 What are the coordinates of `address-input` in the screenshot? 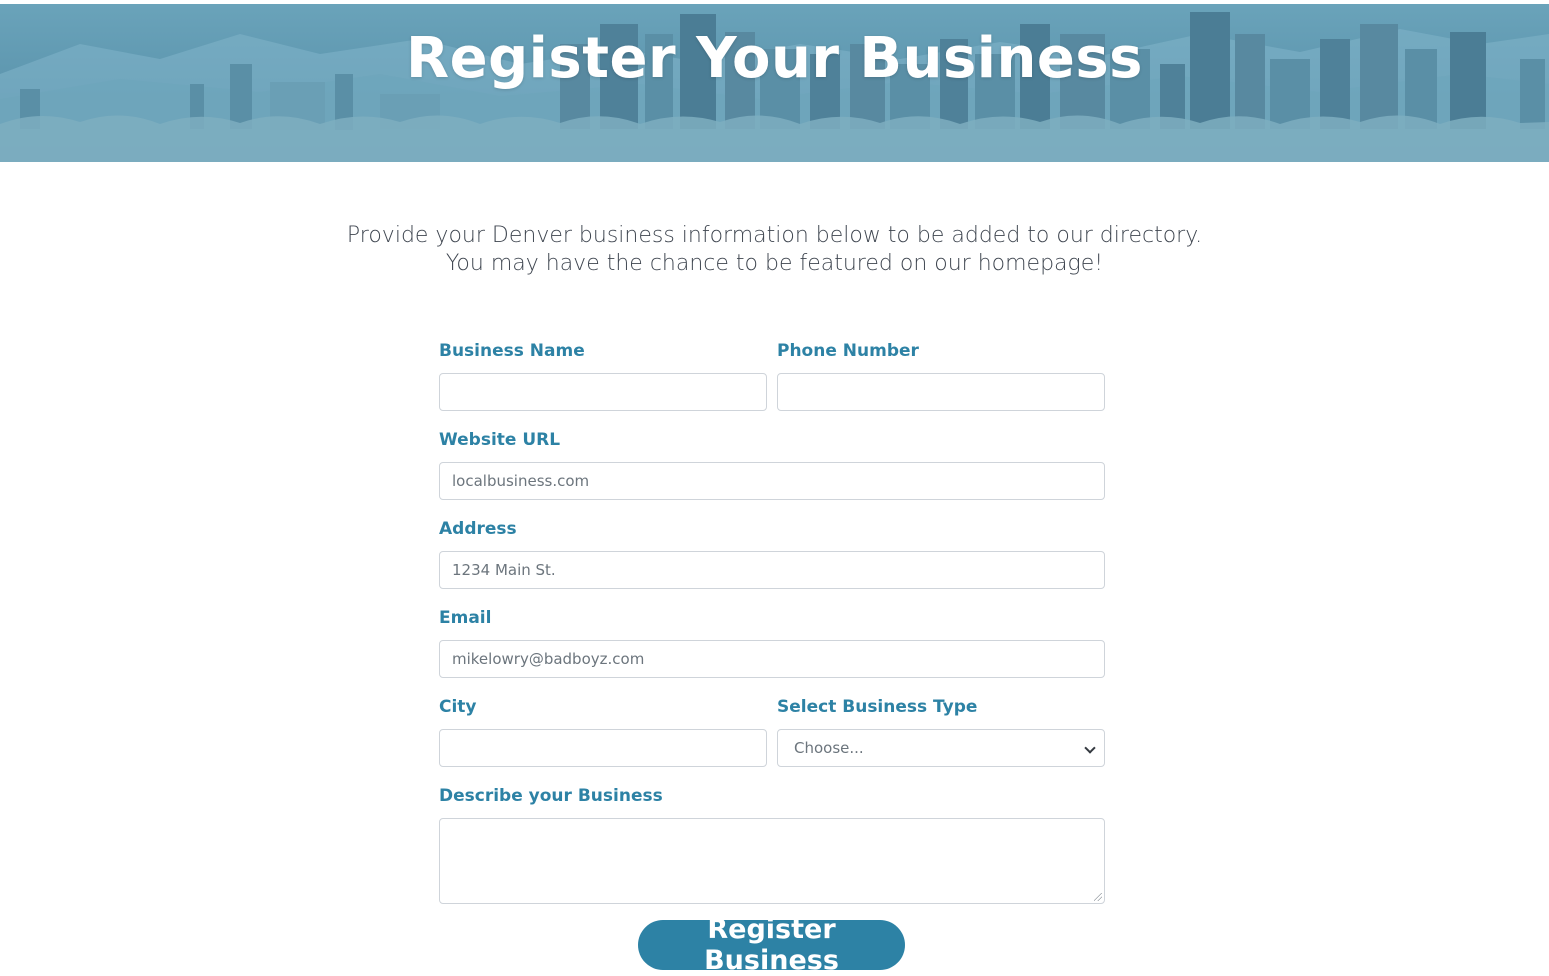 It's located at (772, 570).